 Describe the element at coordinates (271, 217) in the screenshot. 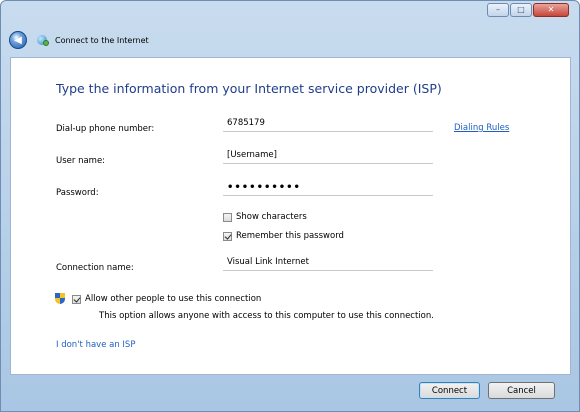

I see `show-characters-label: Show characters` at that location.